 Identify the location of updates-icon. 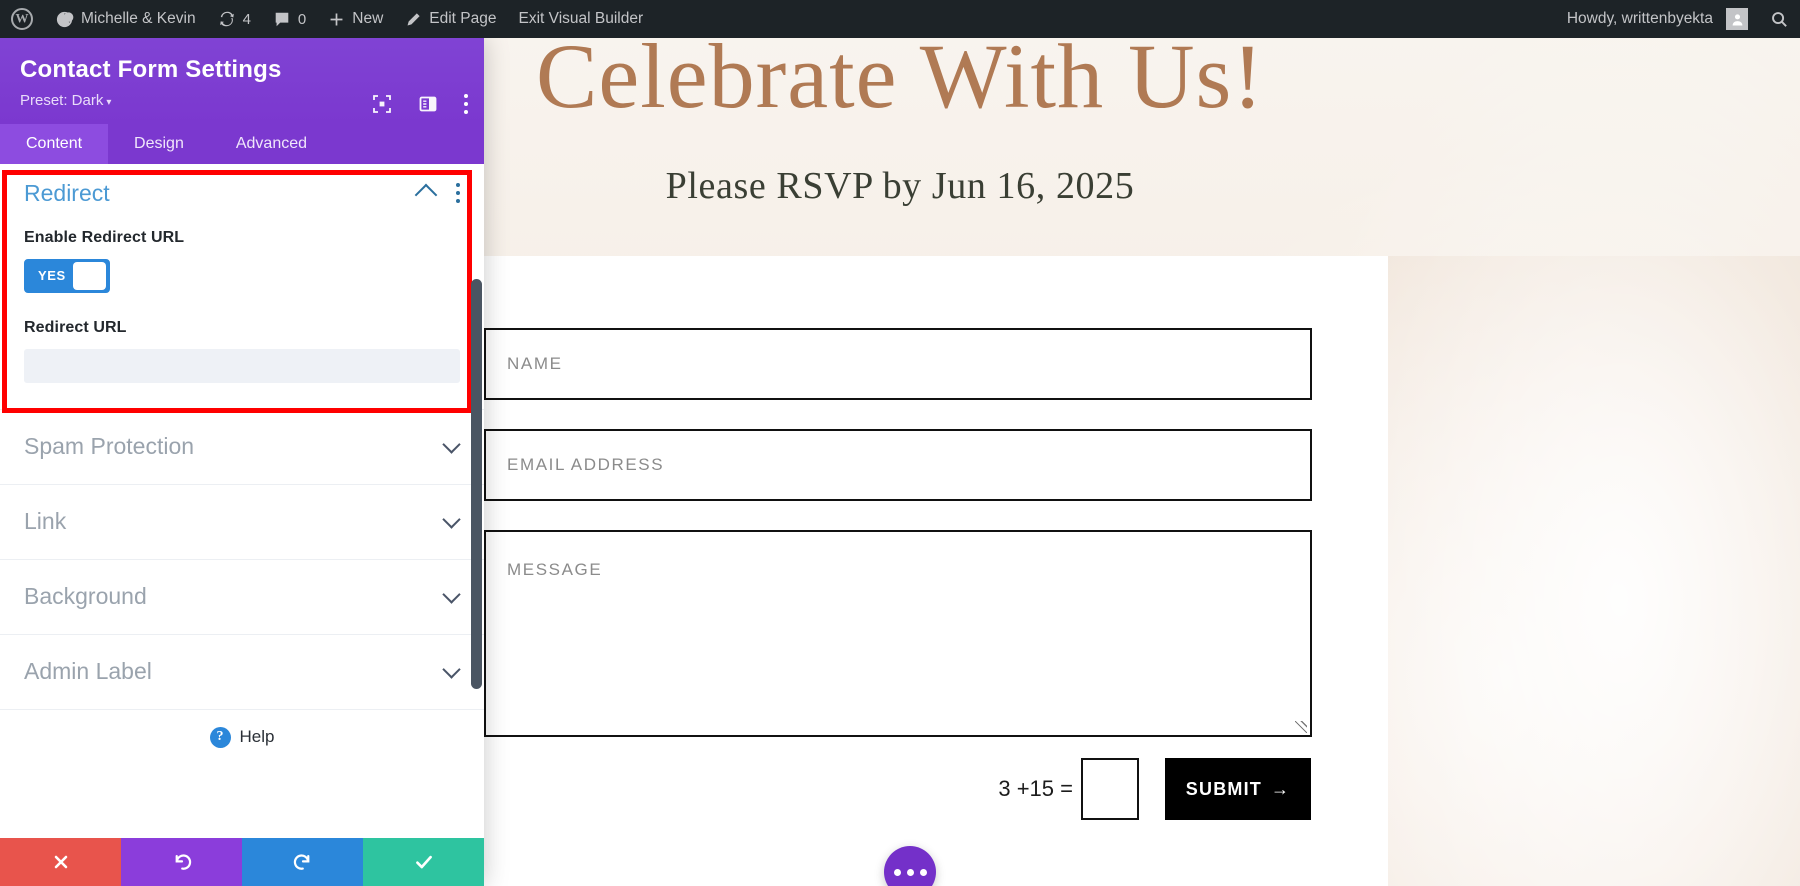
(227, 19).